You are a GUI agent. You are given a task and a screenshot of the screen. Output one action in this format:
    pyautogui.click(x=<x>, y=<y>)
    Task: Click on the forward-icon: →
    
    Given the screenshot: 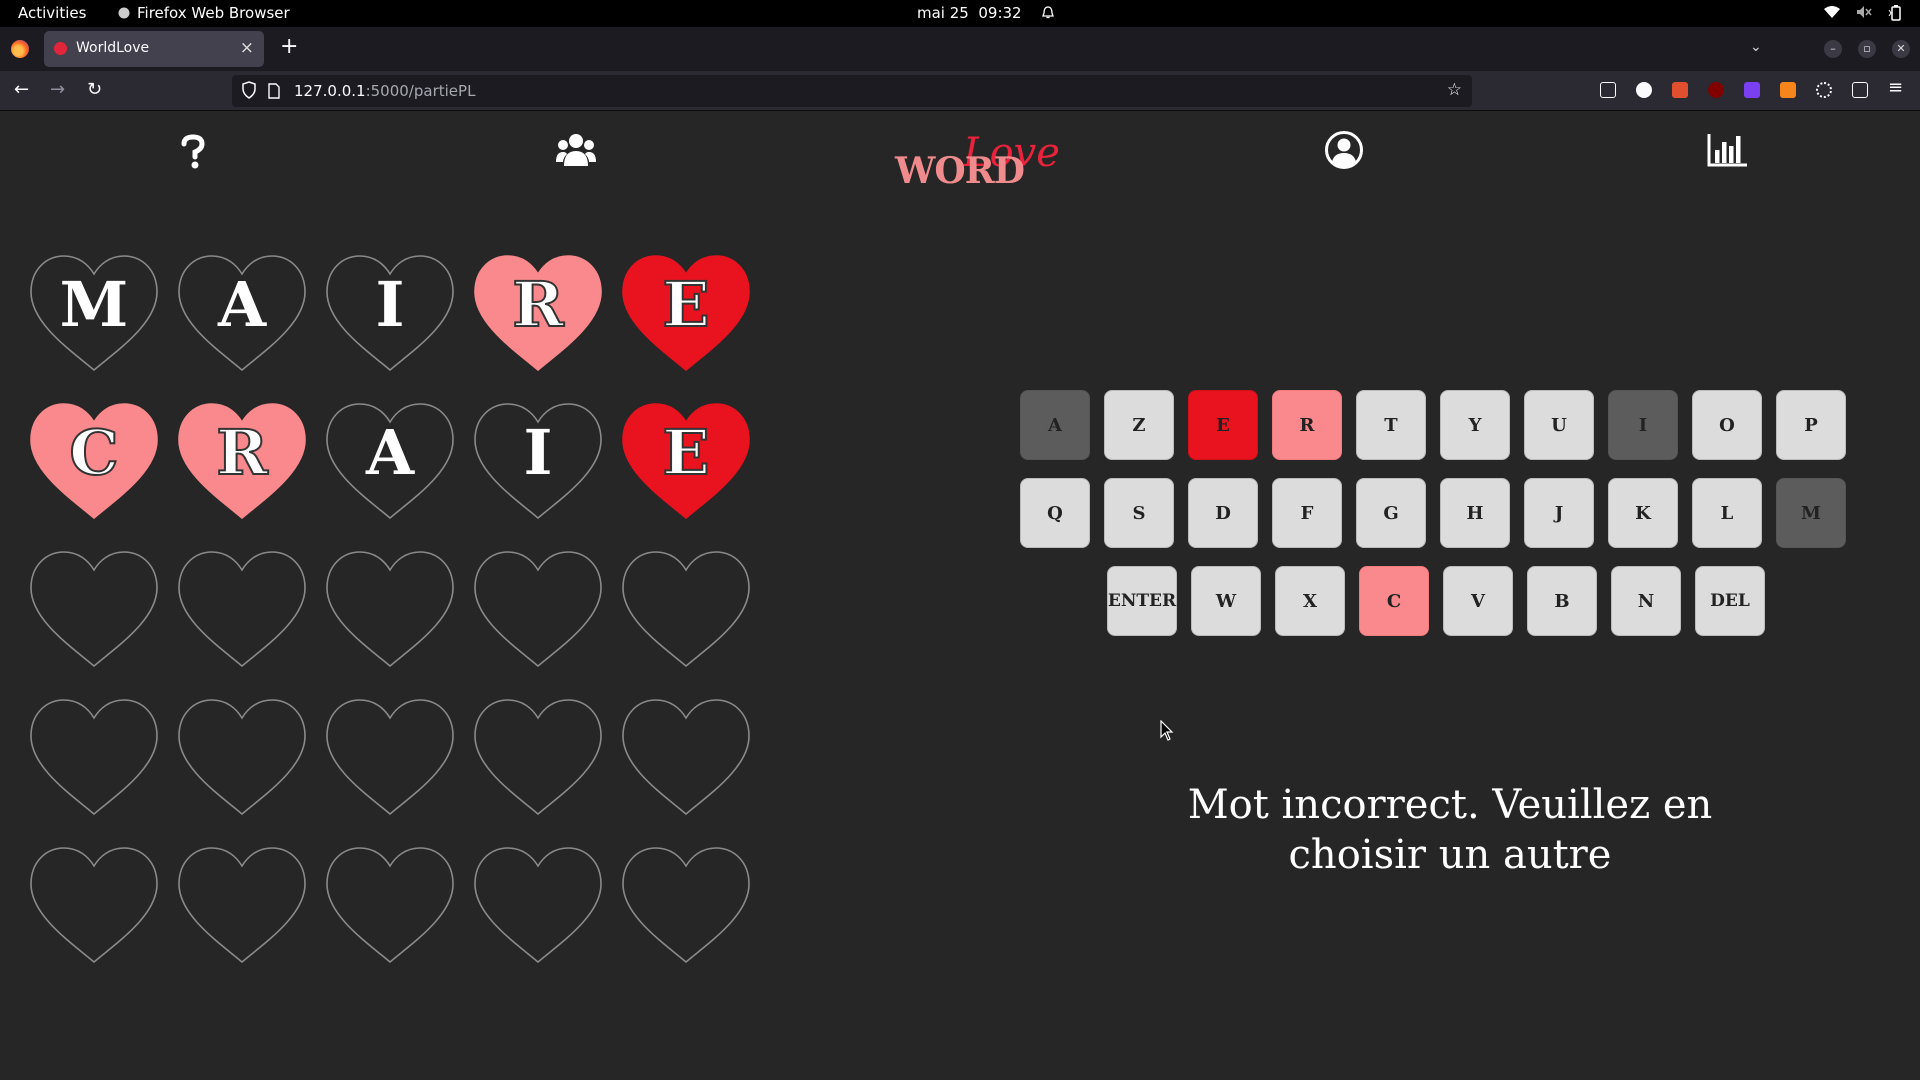 What is the action you would take?
    pyautogui.click(x=57, y=90)
    